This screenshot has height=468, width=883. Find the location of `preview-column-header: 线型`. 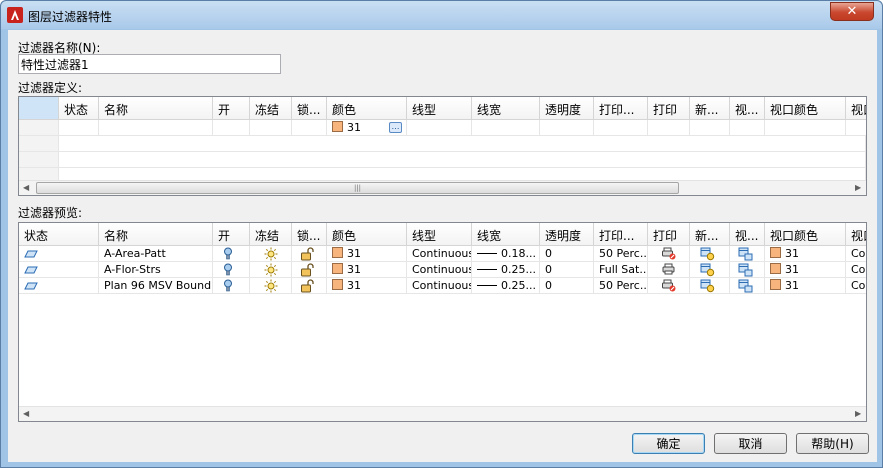

preview-column-header: 线型 is located at coordinates (439, 234).